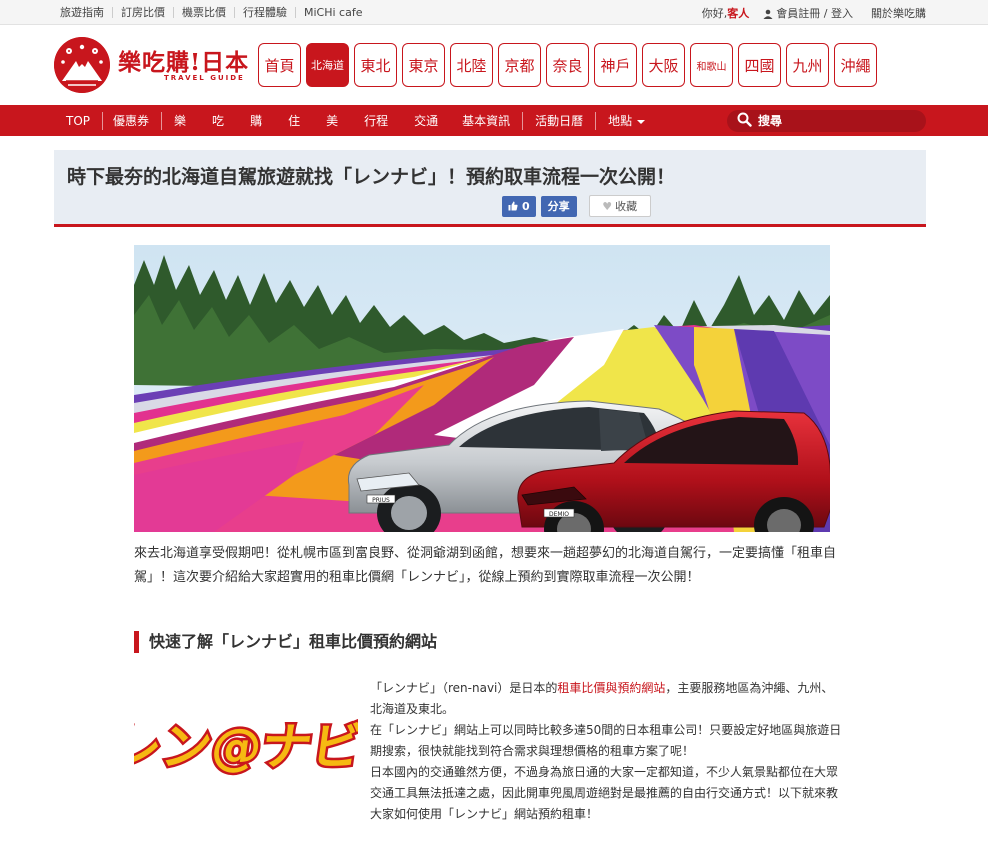  I want to click on nav-item-transport: 交通, so click(426, 120).